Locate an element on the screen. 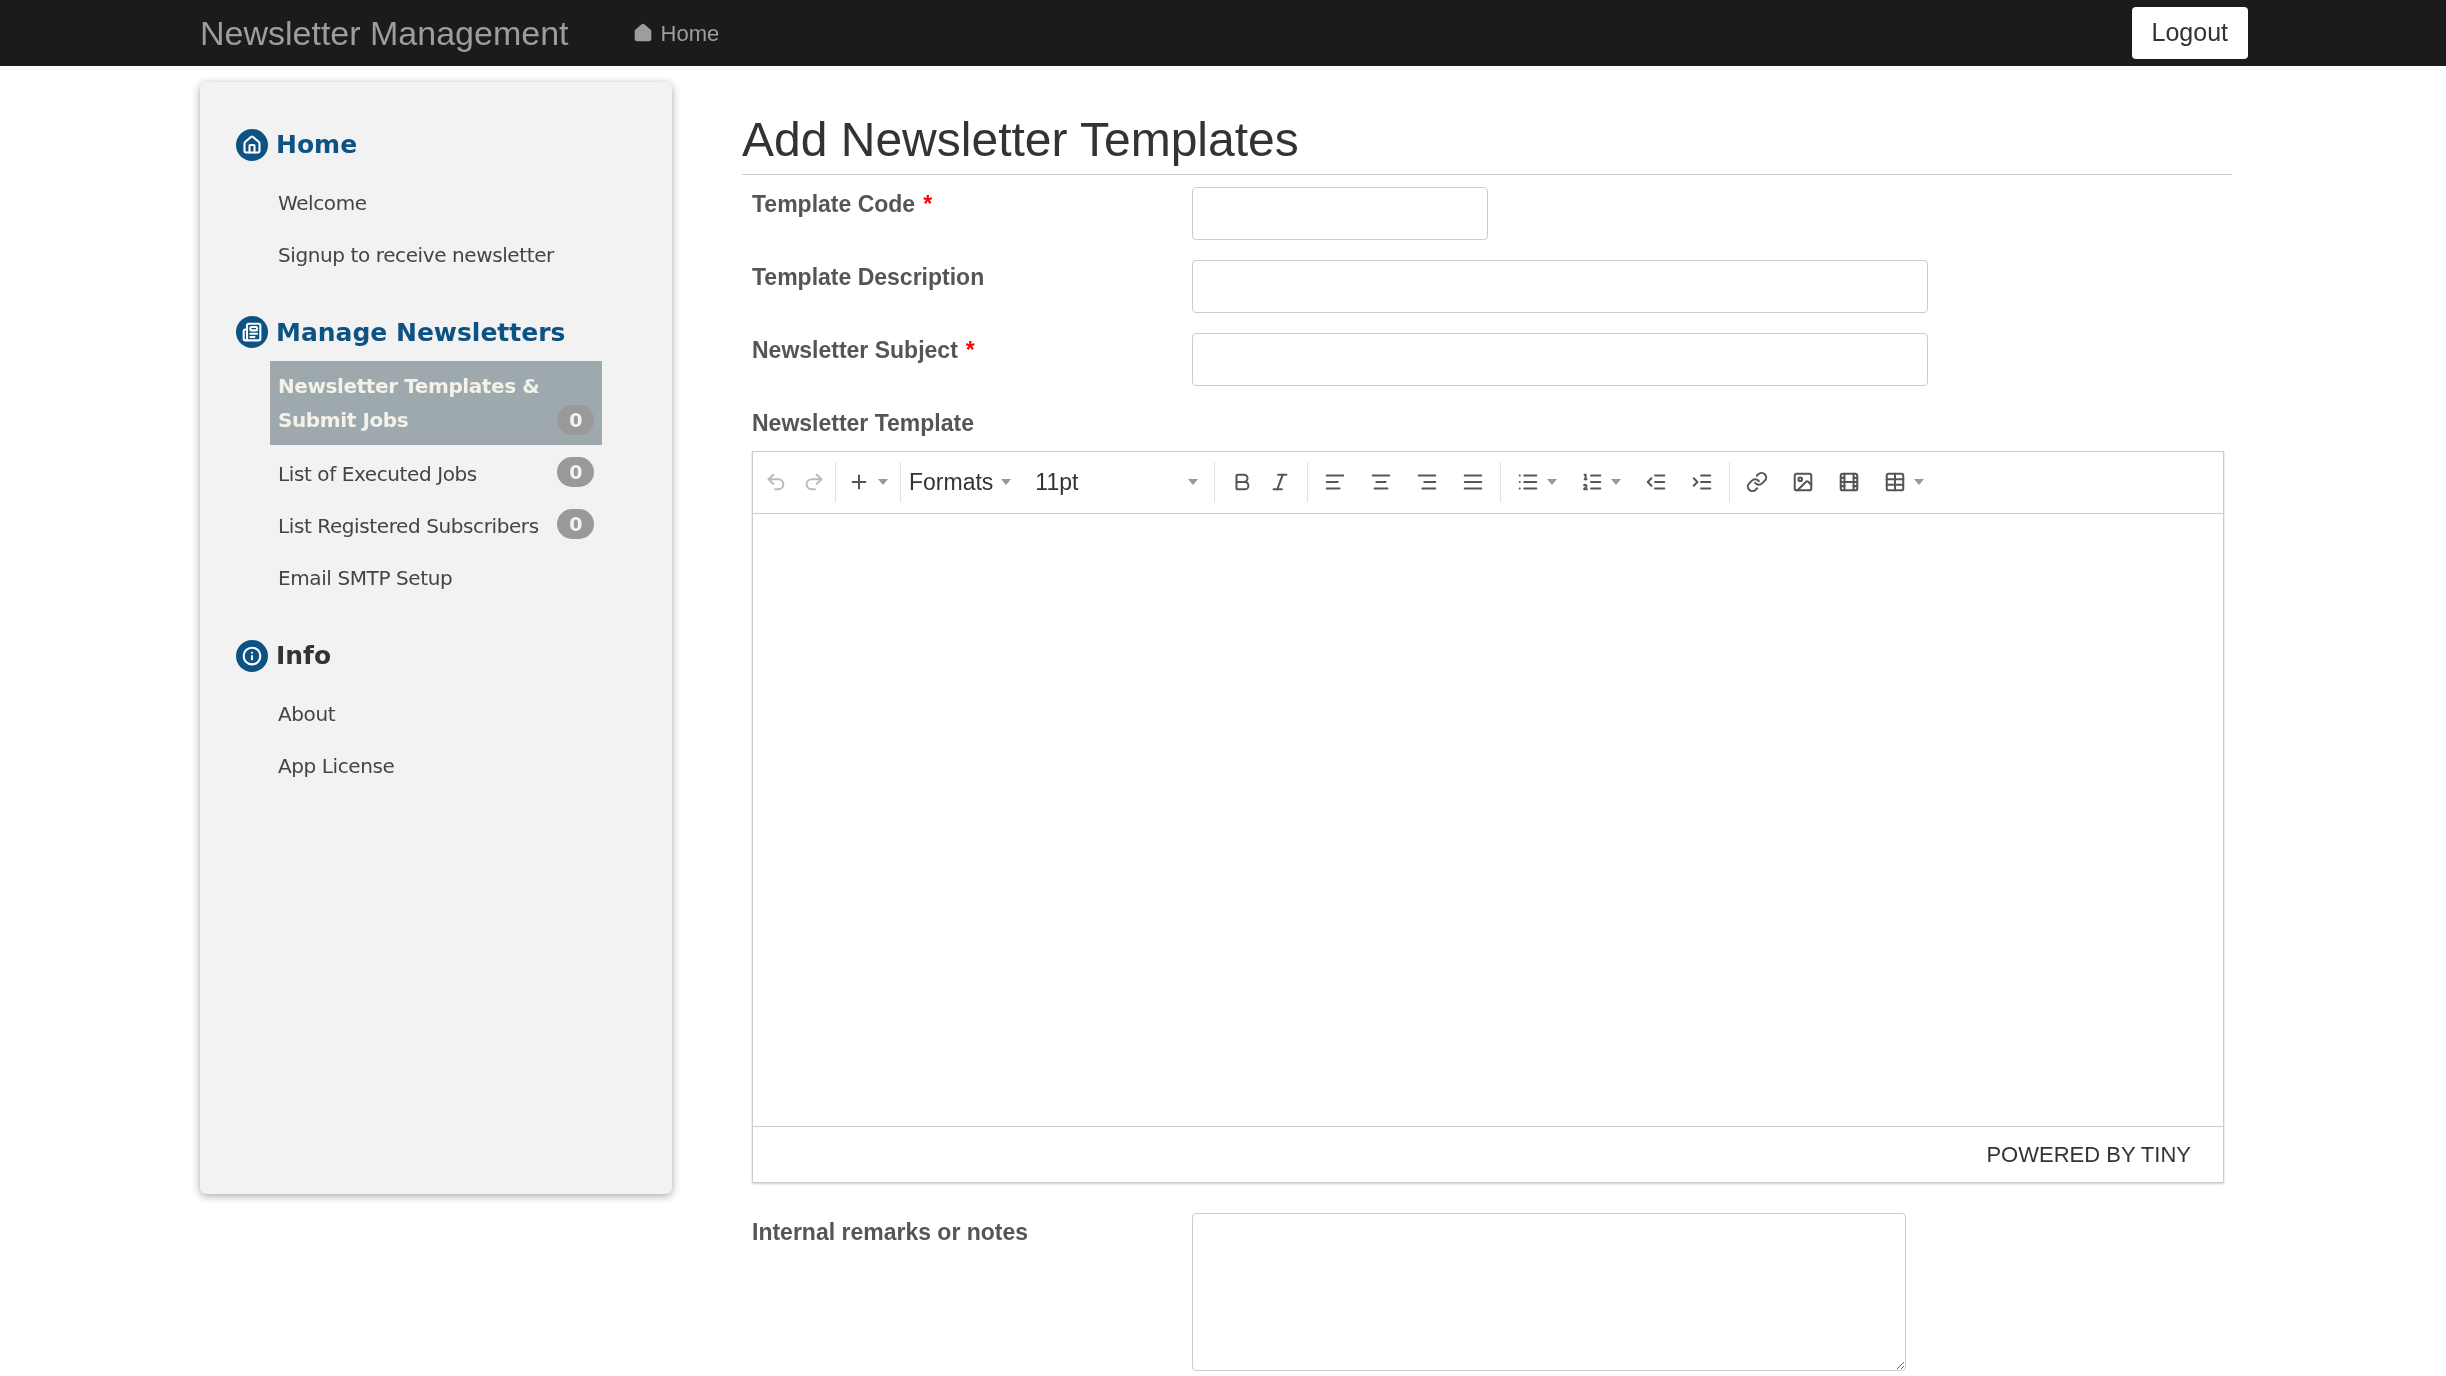 The height and width of the screenshot is (1376, 2446). powered-by-text: POWERED BY TINY is located at coordinates (2088, 1154).